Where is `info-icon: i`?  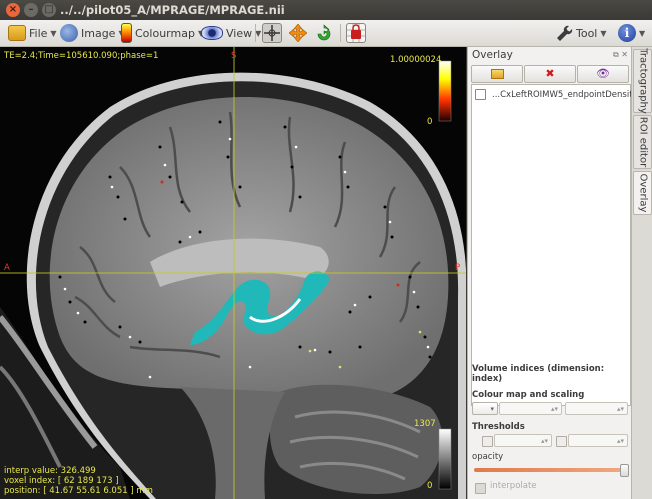 info-icon: i is located at coordinates (627, 33).